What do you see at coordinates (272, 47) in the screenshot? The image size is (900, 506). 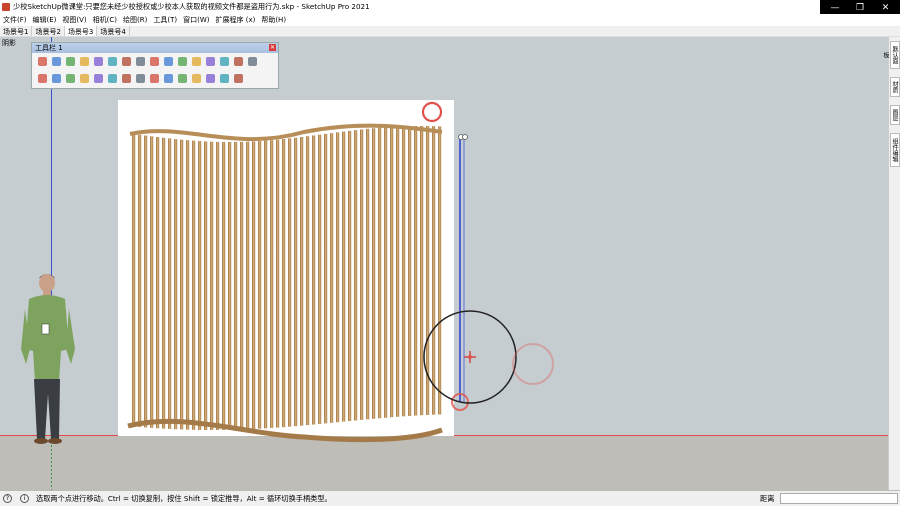 I see `toolbar-close-button: ✕` at bounding box center [272, 47].